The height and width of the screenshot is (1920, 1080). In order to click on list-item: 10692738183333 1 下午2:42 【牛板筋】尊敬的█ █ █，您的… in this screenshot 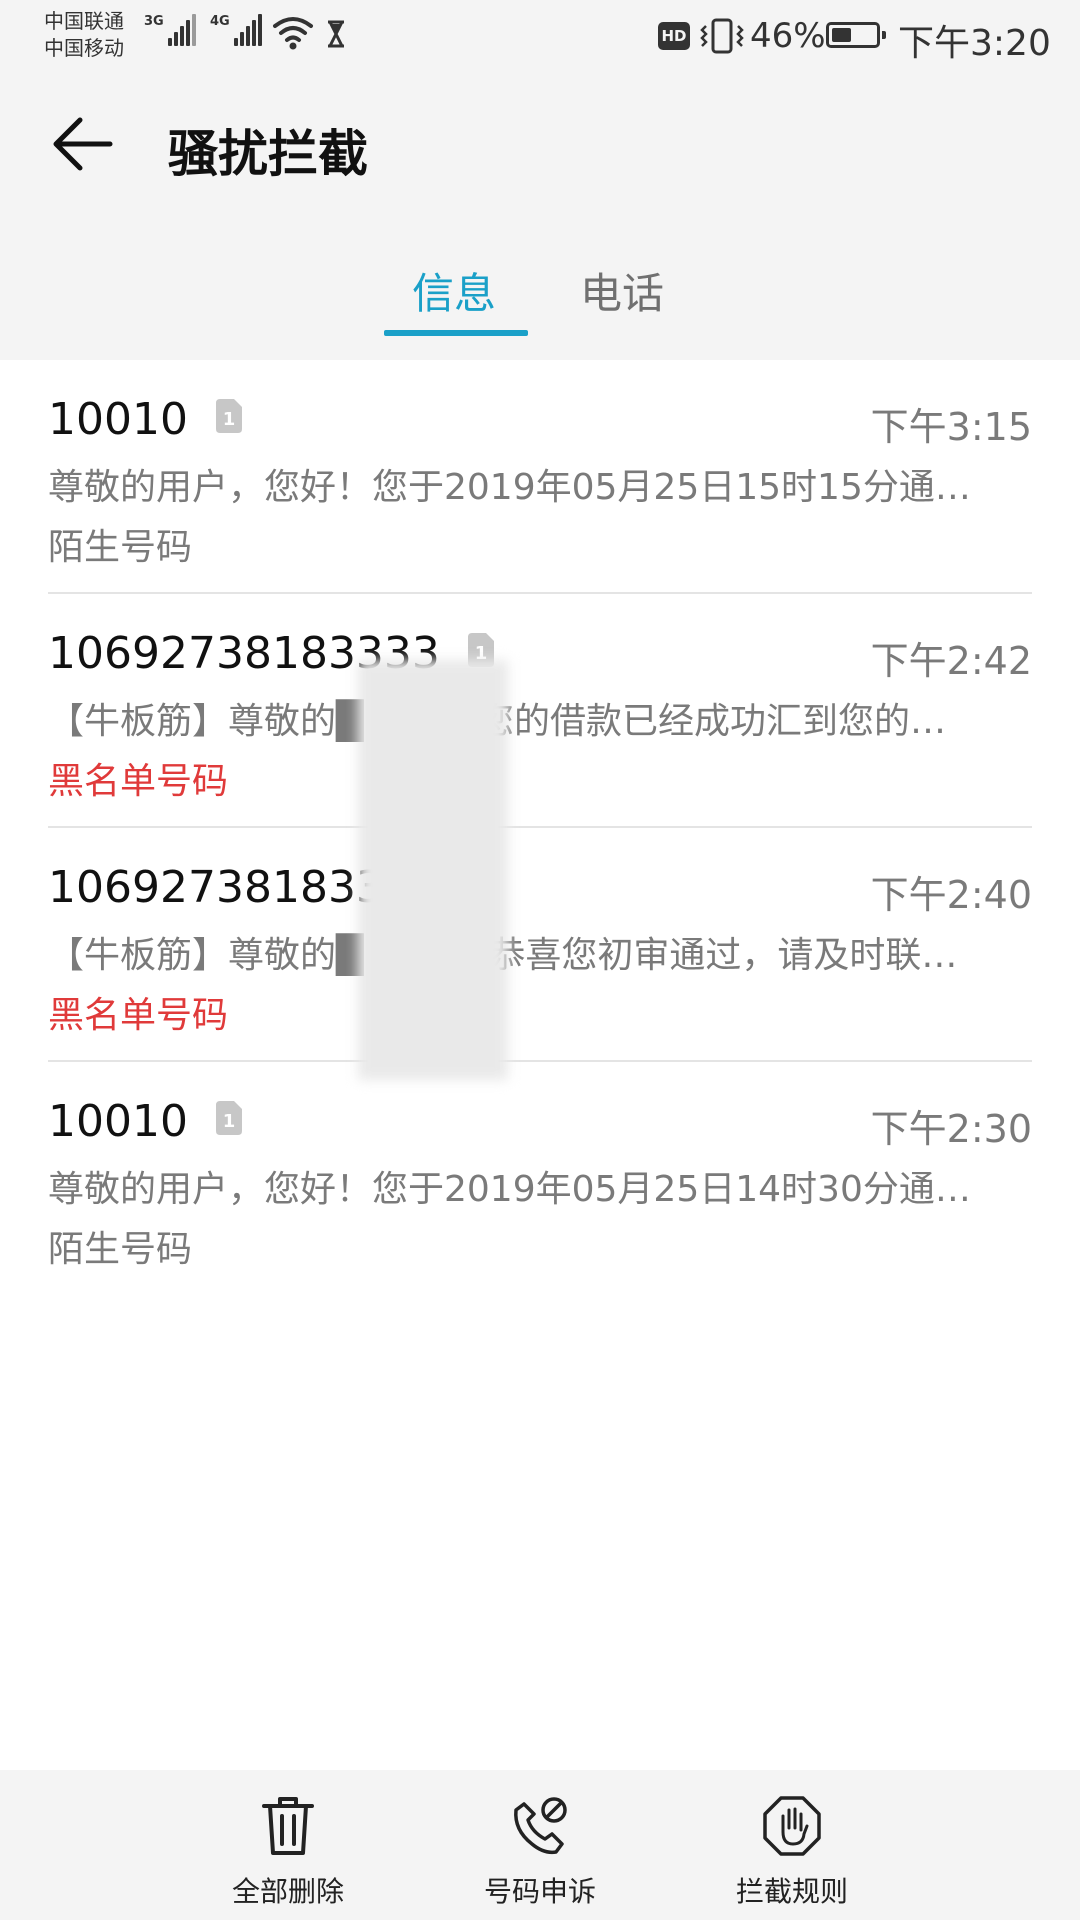, I will do `click(540, 710)`.